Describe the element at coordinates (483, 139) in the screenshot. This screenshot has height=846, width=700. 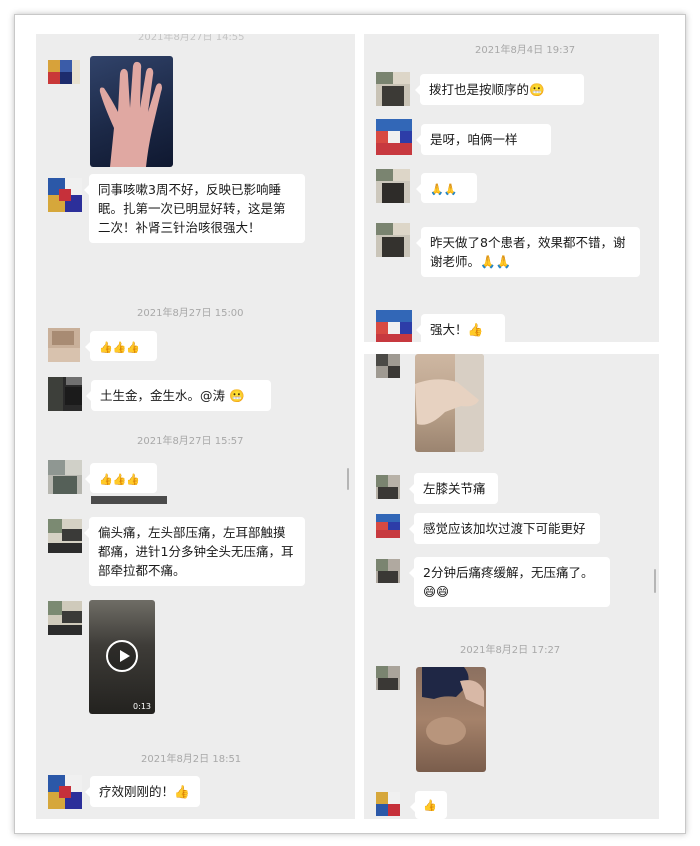
I see `message-bubble: 是呀，咱俩一样` at that location.